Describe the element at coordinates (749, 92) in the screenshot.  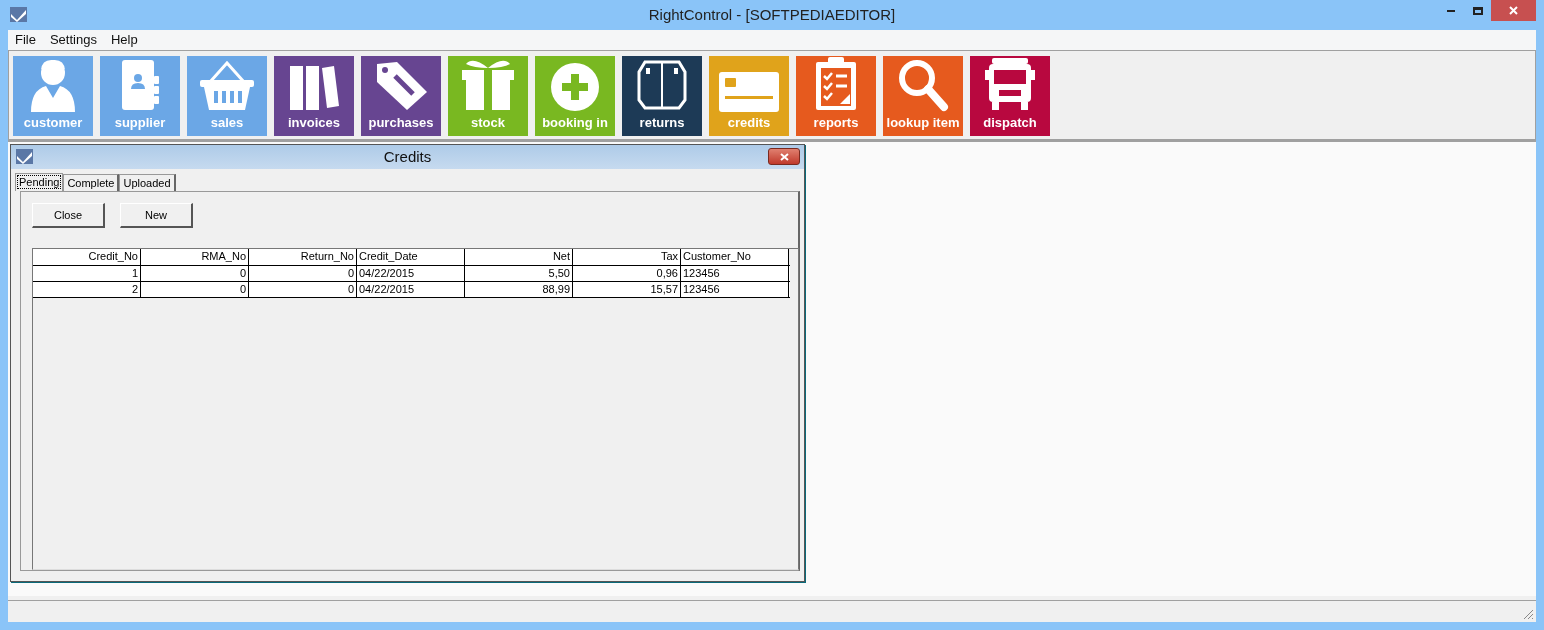
I see `credit-card-icon` at that location.